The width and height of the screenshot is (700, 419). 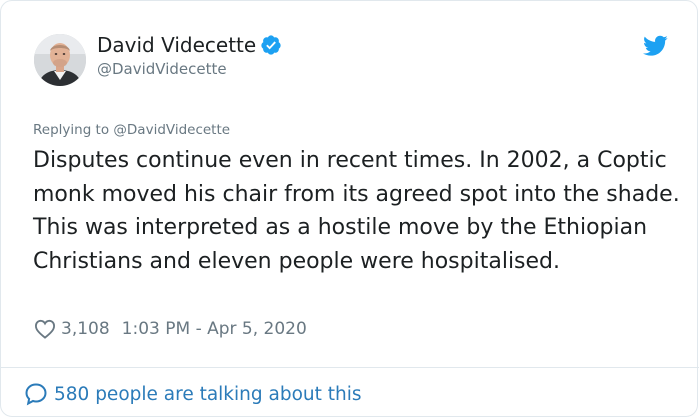 What do you see at coordinates (655, 46) in the screenshot?
I see `twitter-bird-icon` at bounding box center [655, 46].